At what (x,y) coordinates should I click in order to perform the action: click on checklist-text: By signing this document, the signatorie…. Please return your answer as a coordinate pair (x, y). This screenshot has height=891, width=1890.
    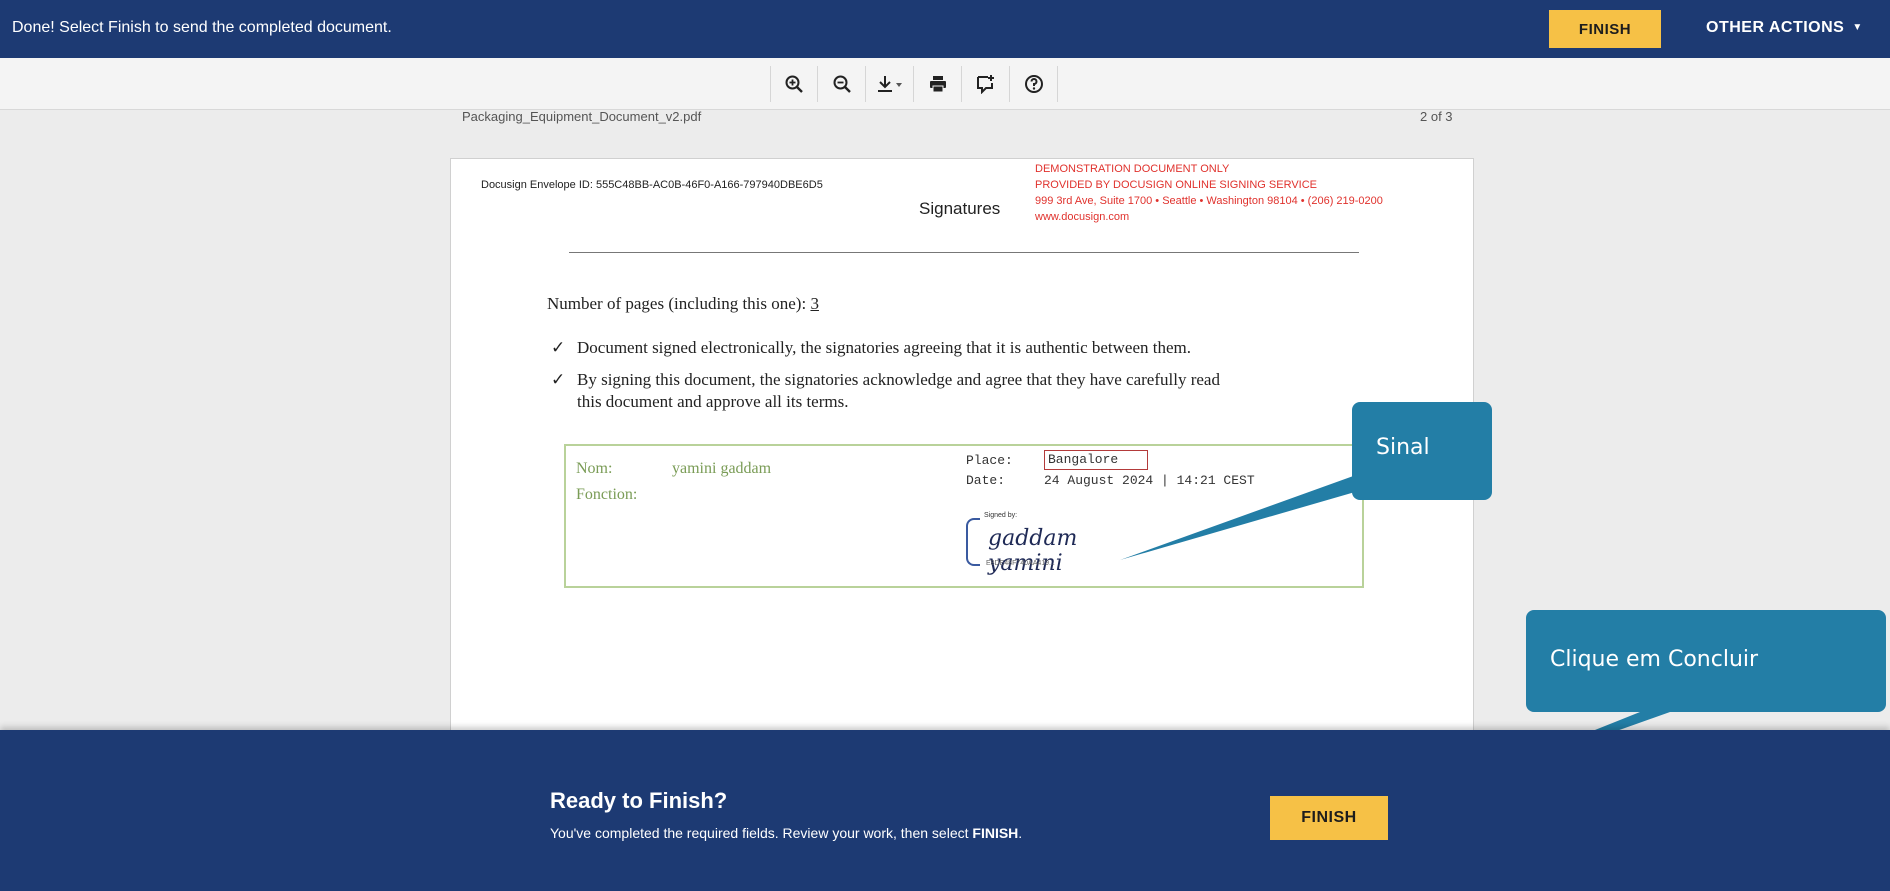
    Looking at the image, I should click on (898, 390).